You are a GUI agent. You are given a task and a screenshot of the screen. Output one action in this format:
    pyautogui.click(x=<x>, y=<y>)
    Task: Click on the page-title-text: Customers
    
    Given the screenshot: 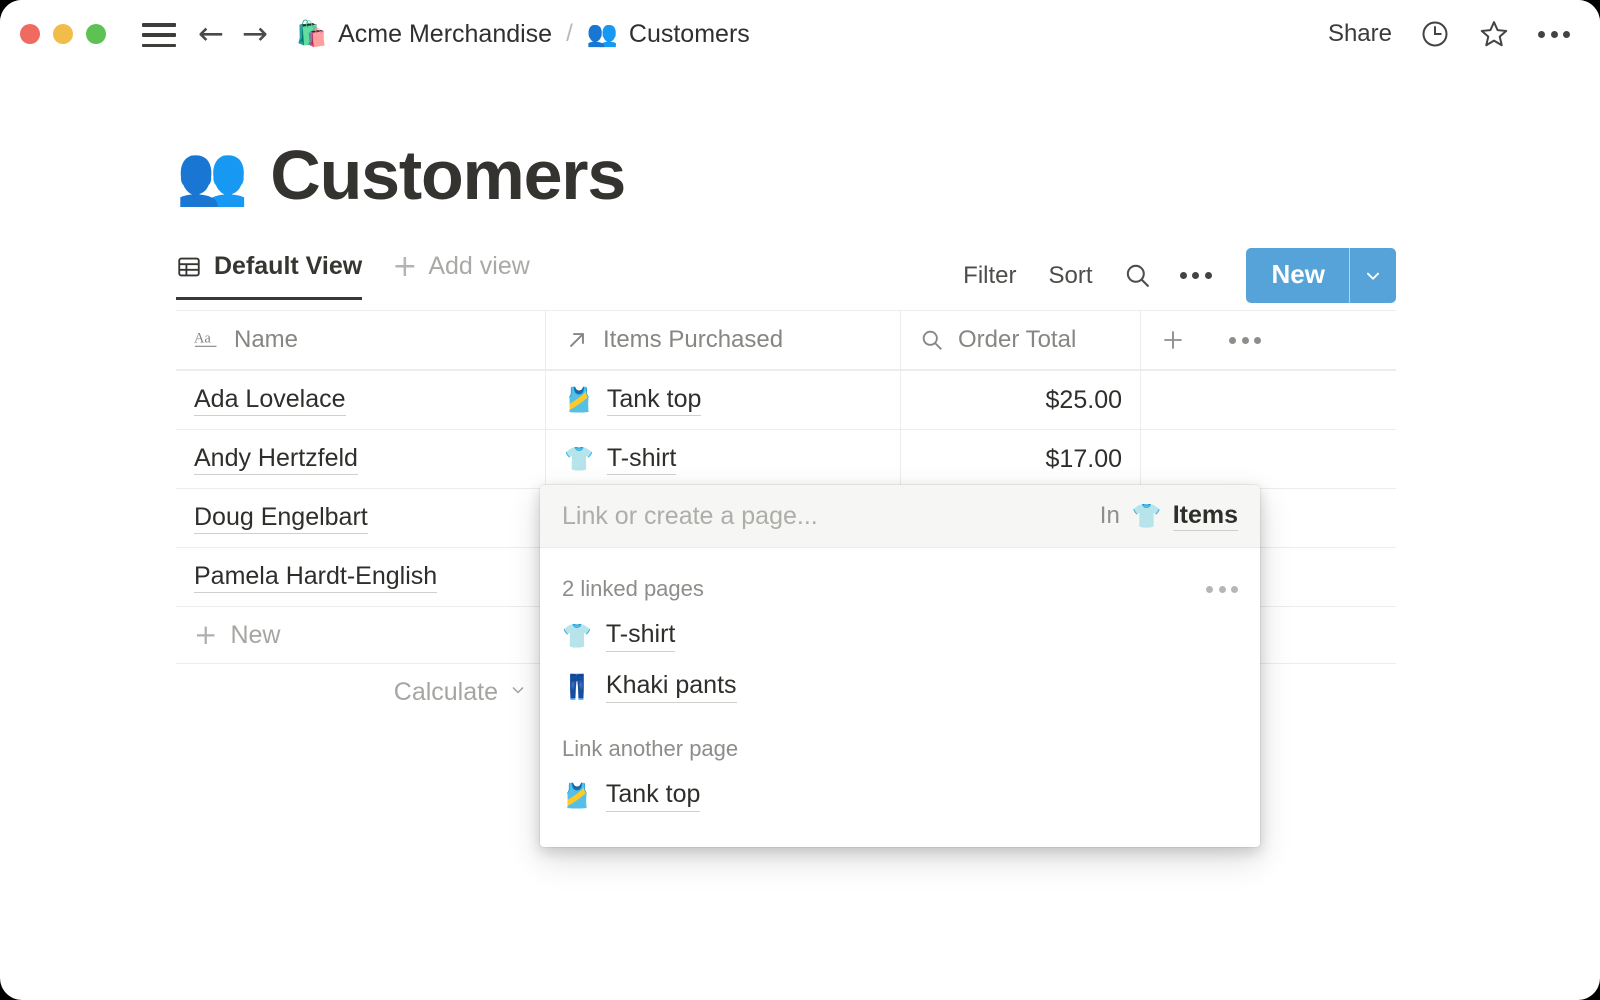 What is the action you would take?
    pyautogui.click(x=448, y=175)
    